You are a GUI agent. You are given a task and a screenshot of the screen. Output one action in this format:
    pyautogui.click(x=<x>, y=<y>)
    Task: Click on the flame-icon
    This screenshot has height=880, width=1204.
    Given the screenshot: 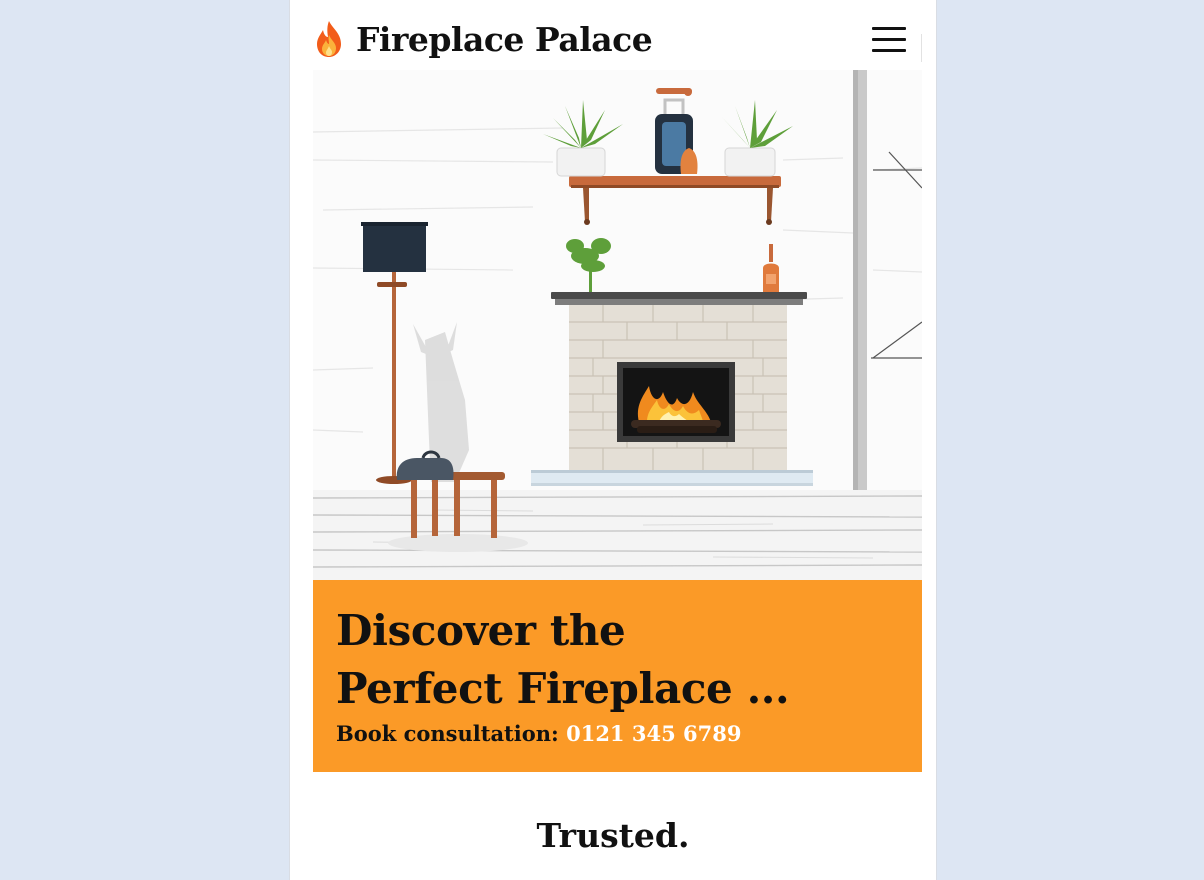 What is the action you would take?
    pyautogui.click(x=329, y=39)
    